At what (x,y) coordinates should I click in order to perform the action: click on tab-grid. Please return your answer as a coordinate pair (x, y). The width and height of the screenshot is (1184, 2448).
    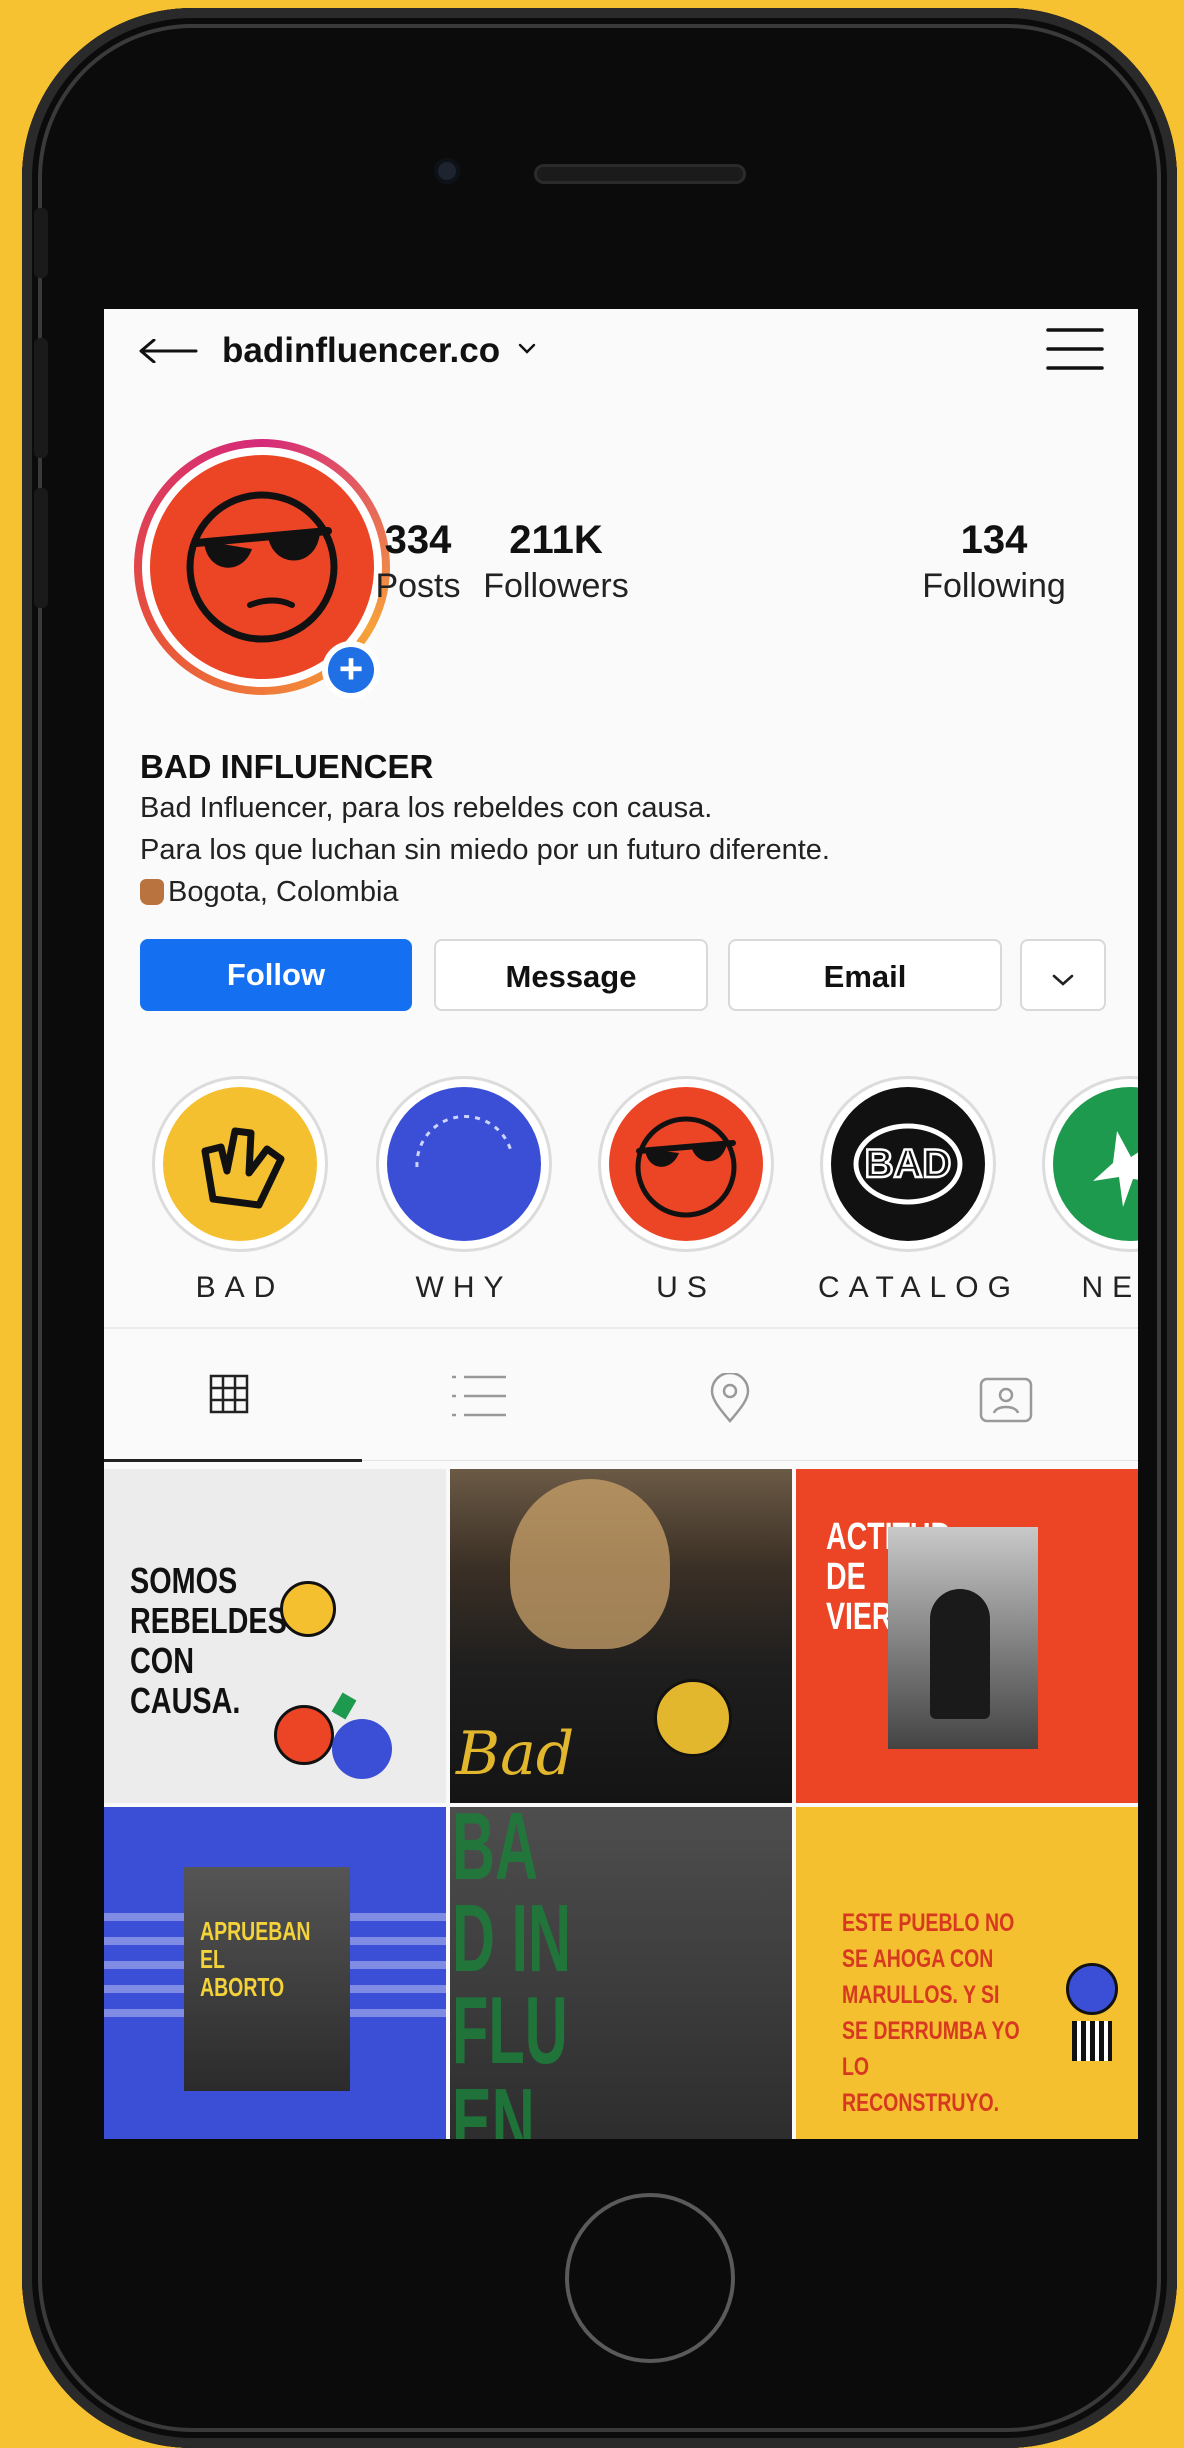
    Looking at the image, I should click on (233, 1394).